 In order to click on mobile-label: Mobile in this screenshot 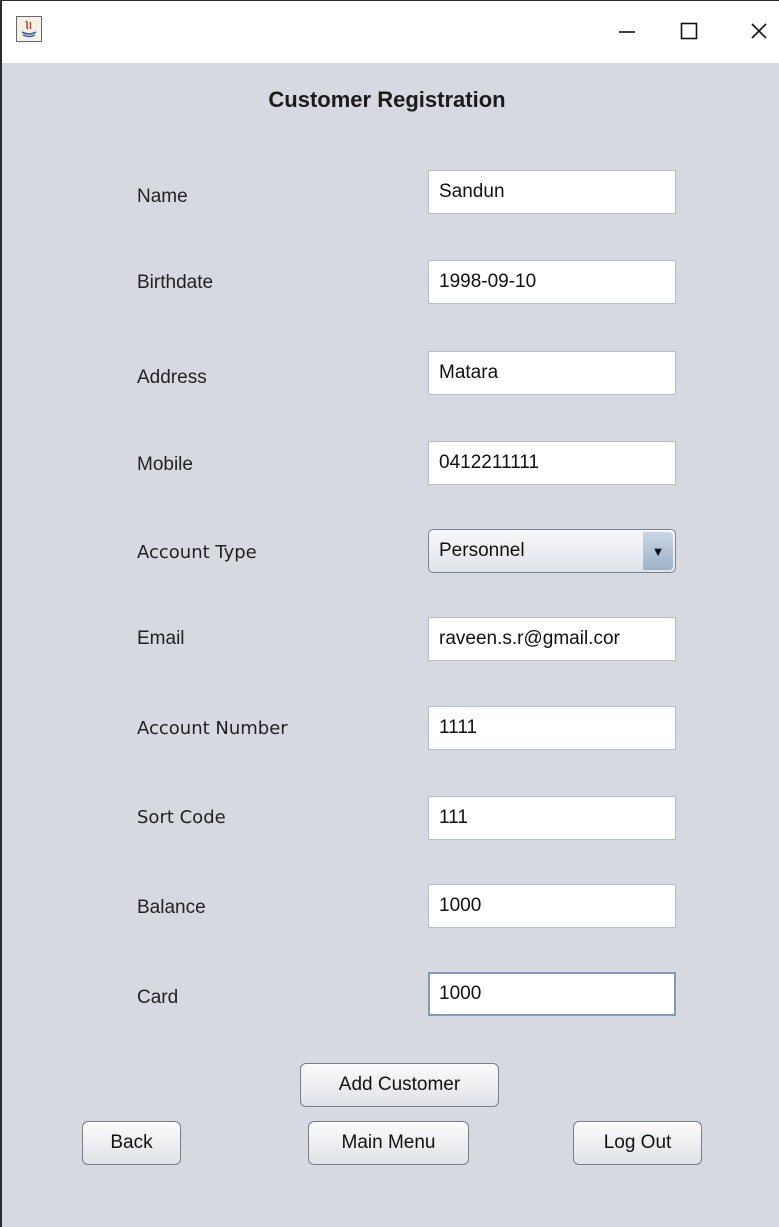, I will do `click(165, 464)`.